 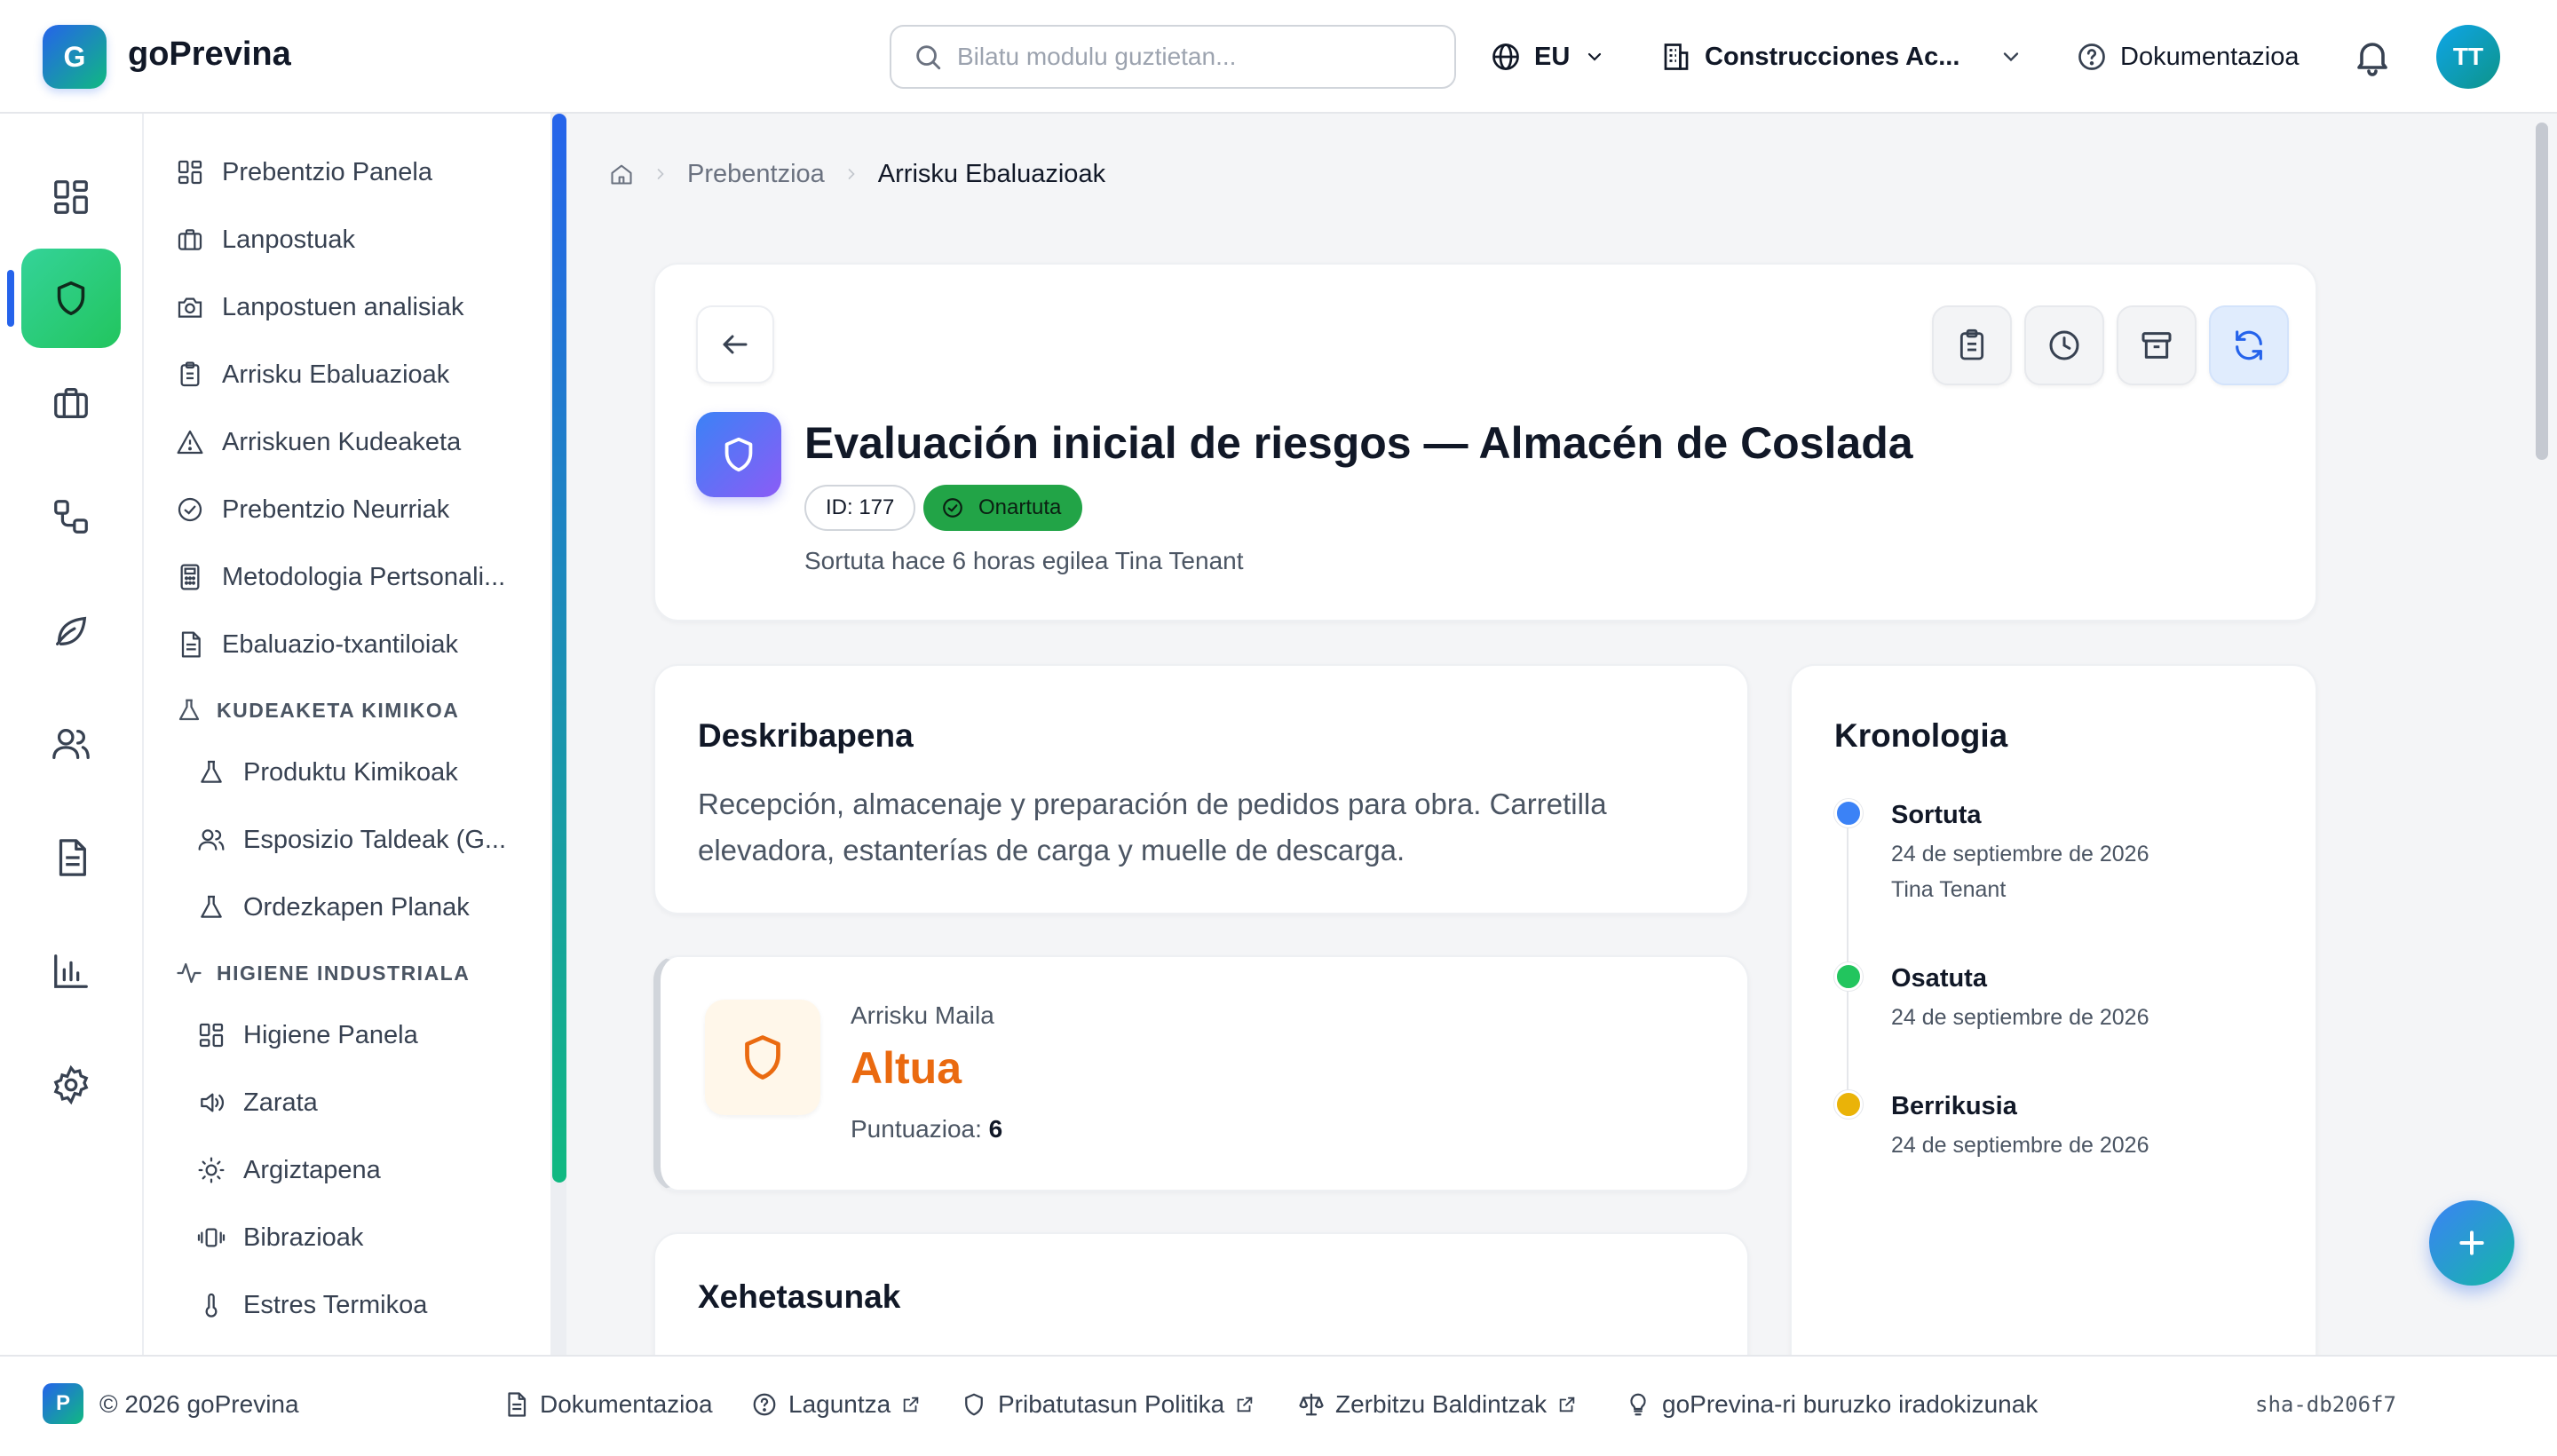 What do you see at coordinates (312, 1305) in the screenshot?
I see `submenu-item-thermal-stress: Estres Termikoa` at bounding box center [312, 1305].